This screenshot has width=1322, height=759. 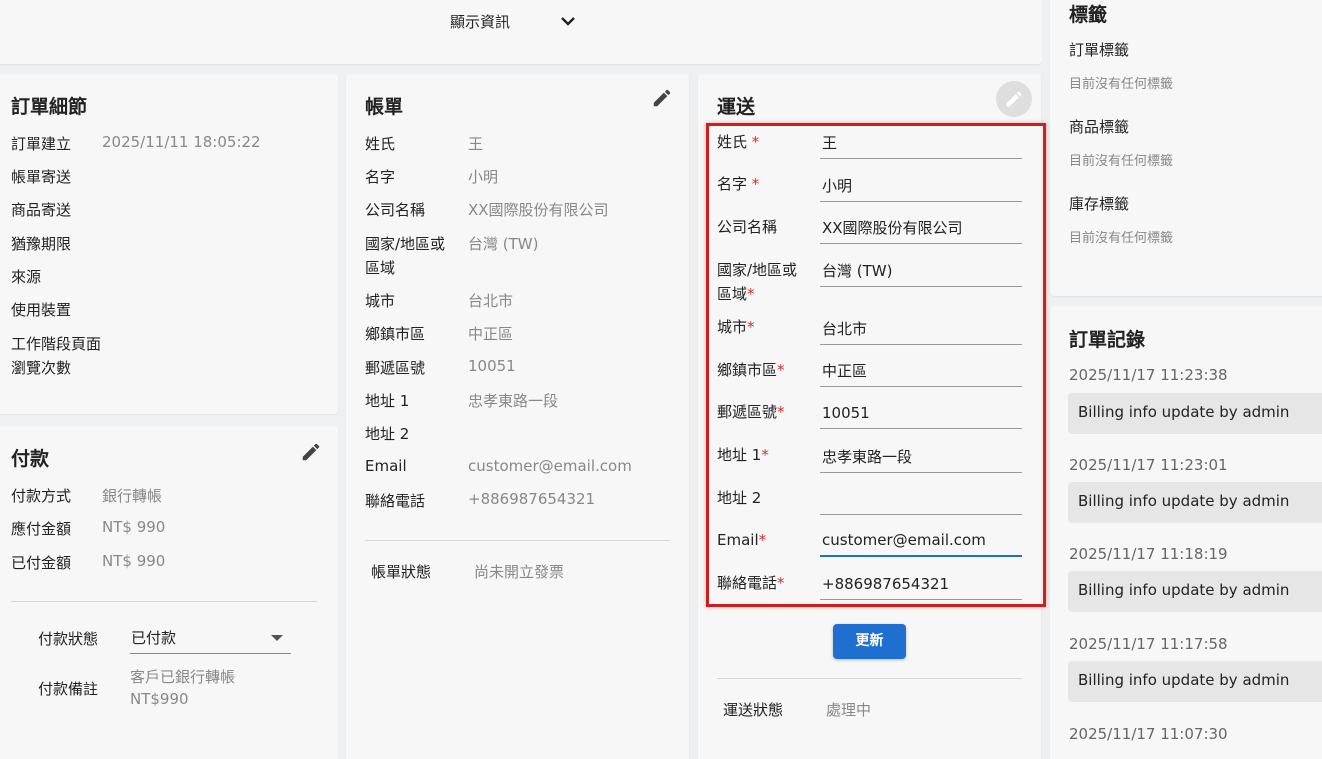 I want to click on shipping-city-input, so click(x=921, y=329).